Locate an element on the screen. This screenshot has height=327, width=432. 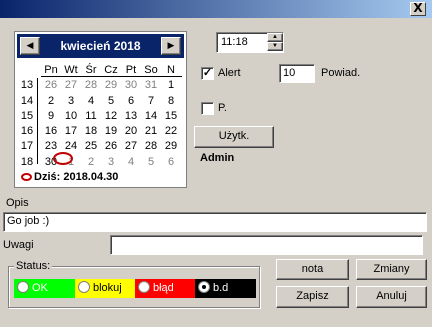
calendar-day-header: Pt is located at coordinates (131, 70).